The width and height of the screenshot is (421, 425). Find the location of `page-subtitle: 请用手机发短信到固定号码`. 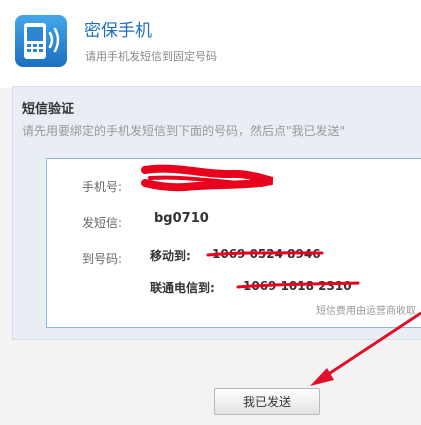

page-subtitle: 请用手机发短信到固定号码 is located at coordinates (151, 56).